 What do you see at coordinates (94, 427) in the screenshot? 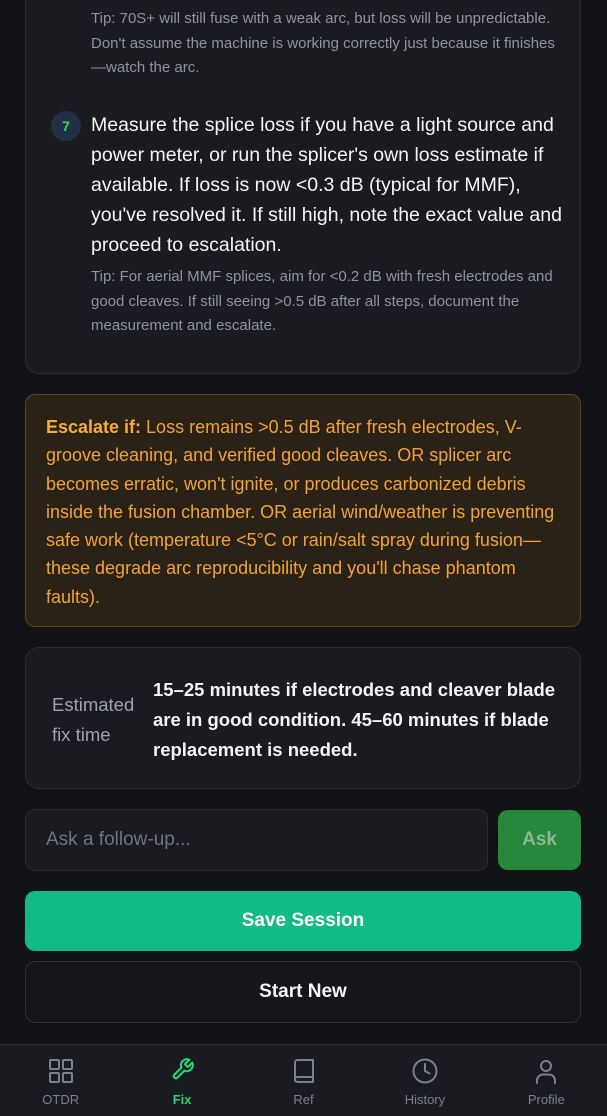
I see `escalation-label: Escalate if:` at bounding box center [94, 427].